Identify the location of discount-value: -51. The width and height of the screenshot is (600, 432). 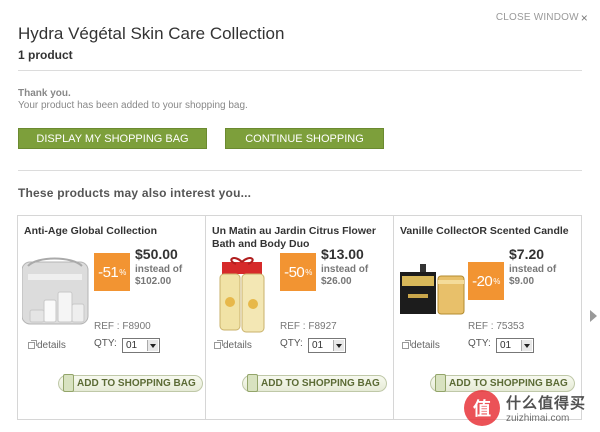
(108, 272).